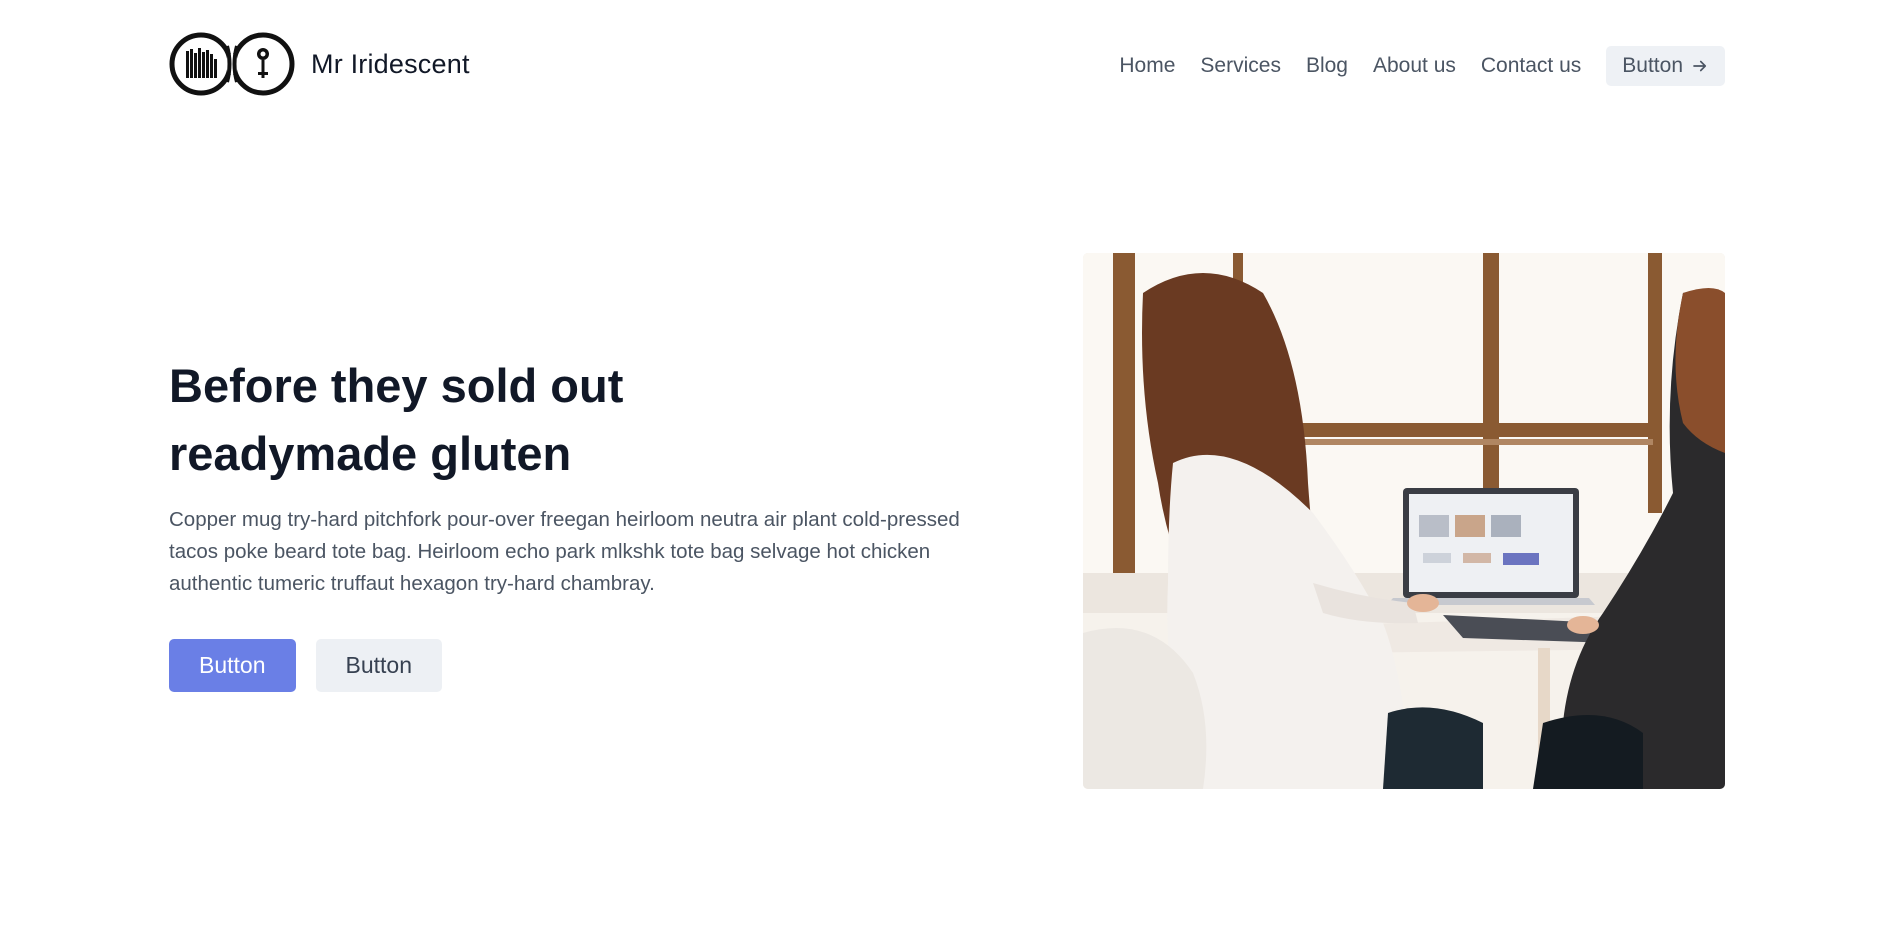  What do you see at coordinates (232, 665) in the screenshot?
I see `primary-button: Button` at bounding box center [232, 665].